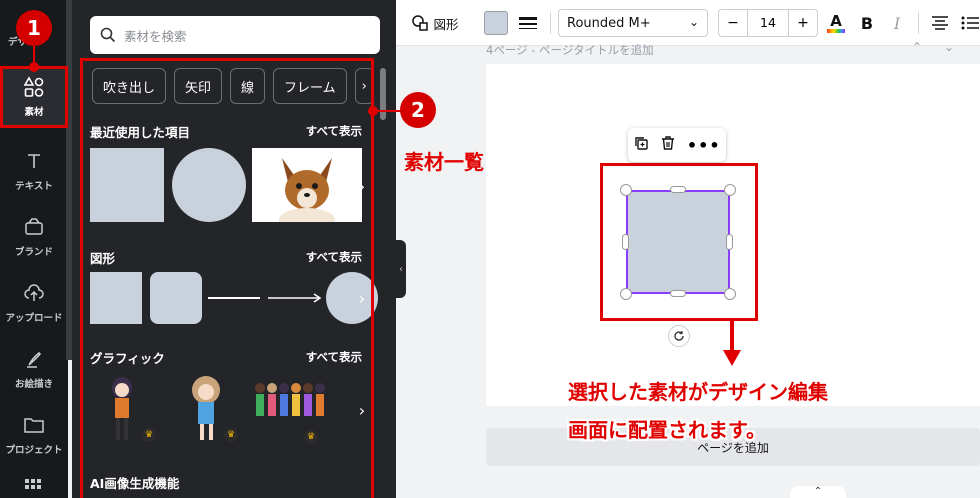 The height and width of the screenshot is (498, 980). Describe the element at coordinates (418, 110) in the screenshot. I see `step-badge-2: 2` at that location.